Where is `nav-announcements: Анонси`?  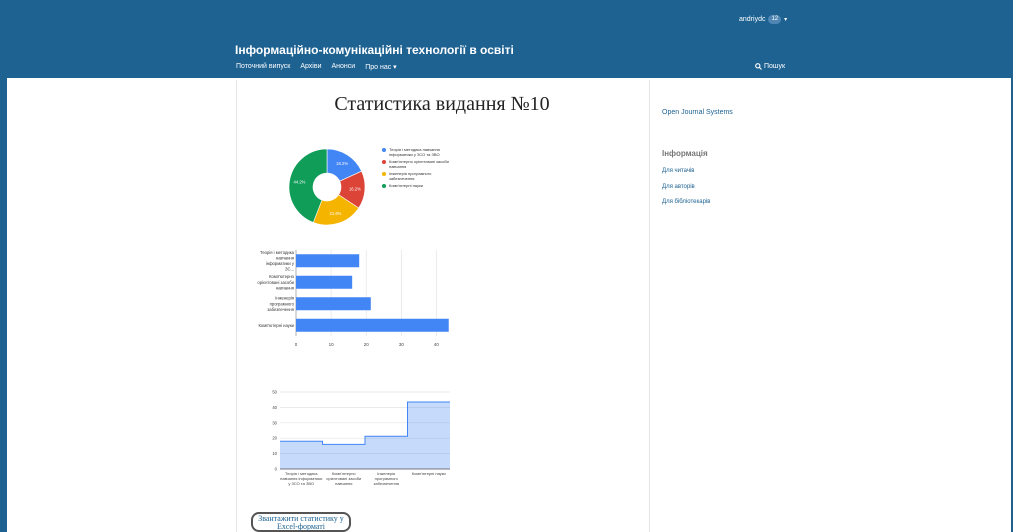 nav-announcements: Анонси is located at coordinates (344, 67).